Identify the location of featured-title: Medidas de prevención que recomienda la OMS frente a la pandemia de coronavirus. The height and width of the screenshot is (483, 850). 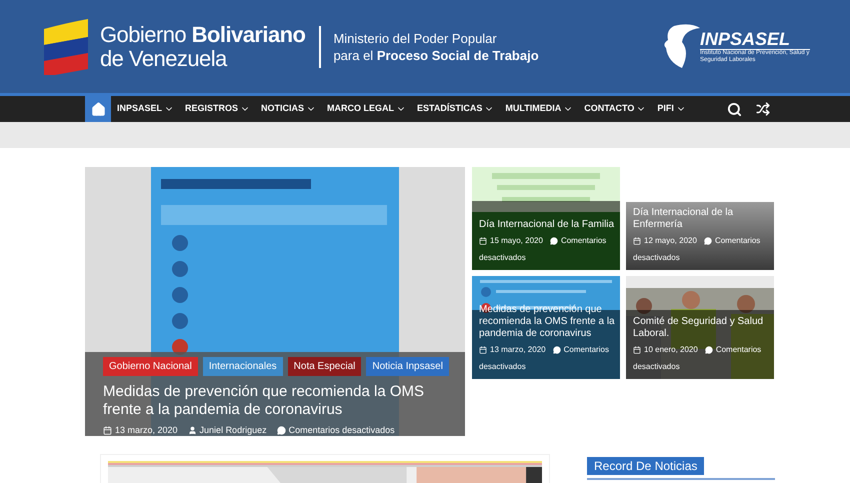
(280, 401).